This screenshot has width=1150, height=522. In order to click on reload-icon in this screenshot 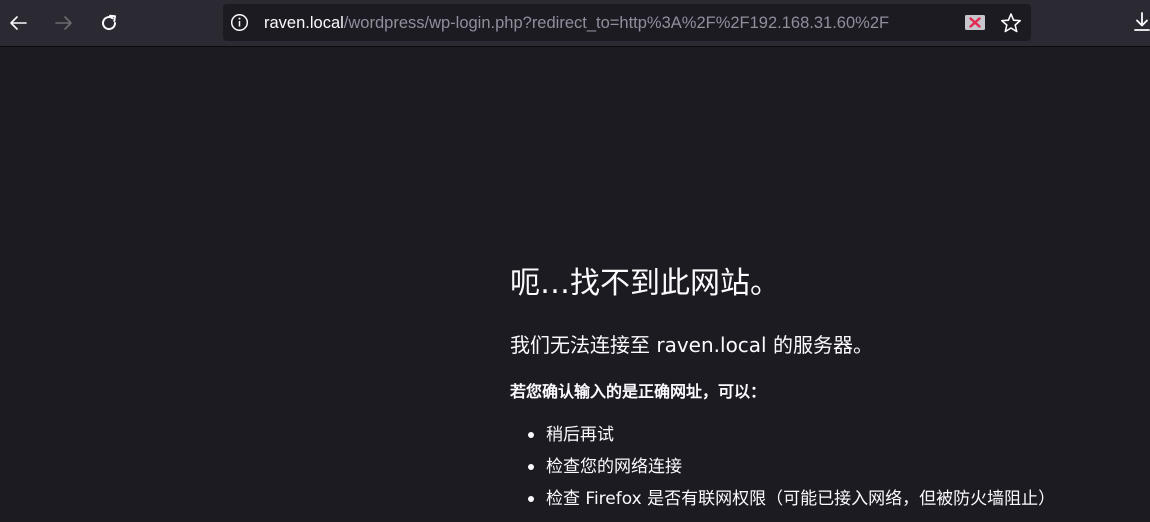, I will do `click(109, 22)`.